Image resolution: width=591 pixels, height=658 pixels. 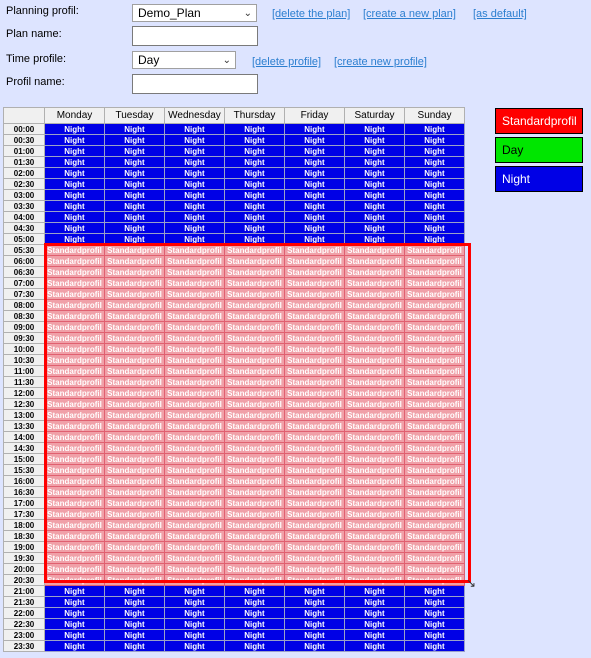 I want to click on create-plan-link: [create a new plan], so click(x=409, y=14).